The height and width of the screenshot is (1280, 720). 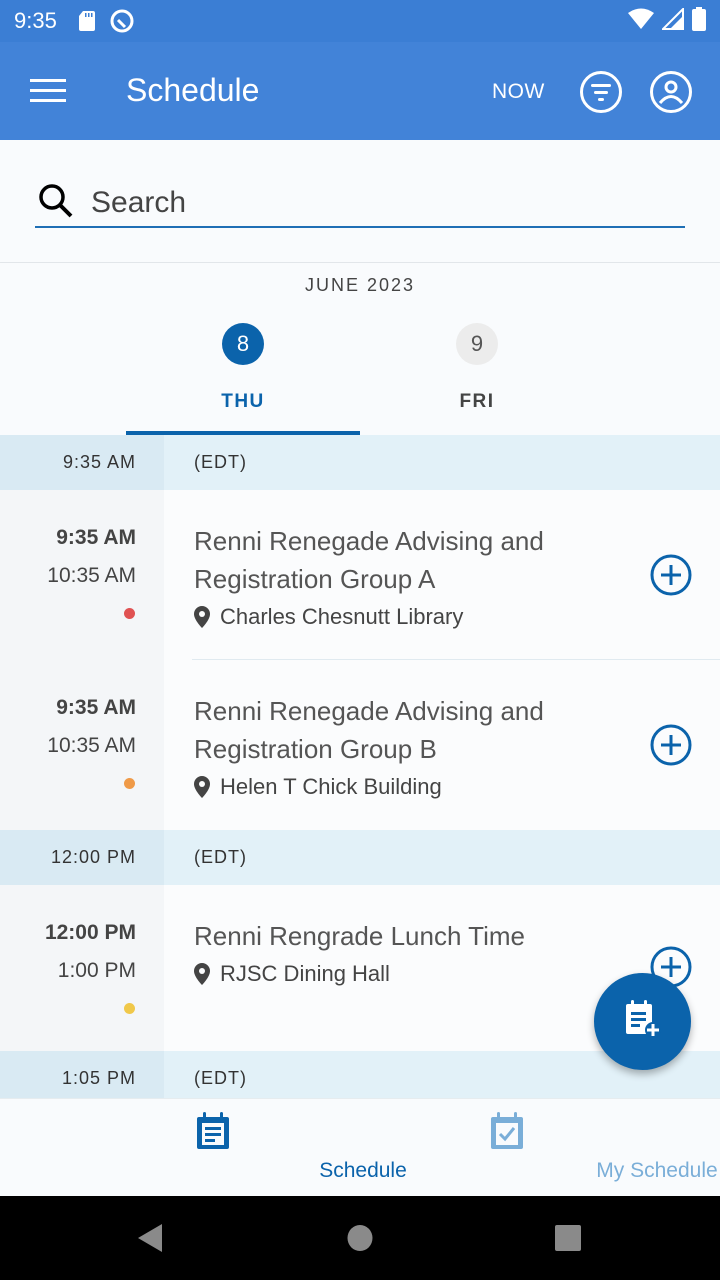 I want to click on nav-item-my-schedule: My Schedule, so click(x=537, y=1148).